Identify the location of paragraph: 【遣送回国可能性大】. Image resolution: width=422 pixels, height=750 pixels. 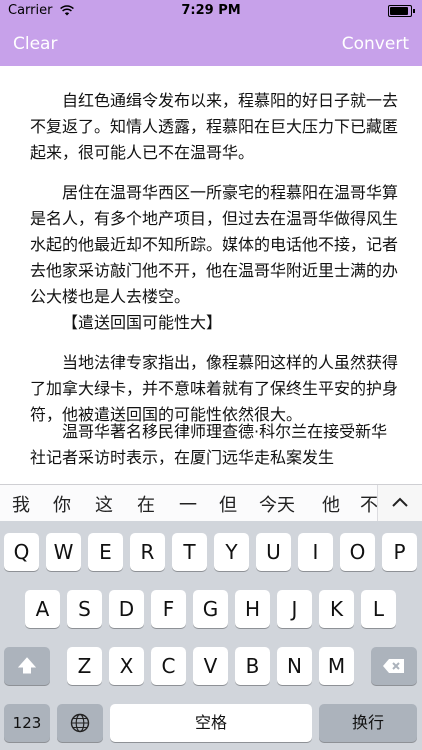
(142, 322).